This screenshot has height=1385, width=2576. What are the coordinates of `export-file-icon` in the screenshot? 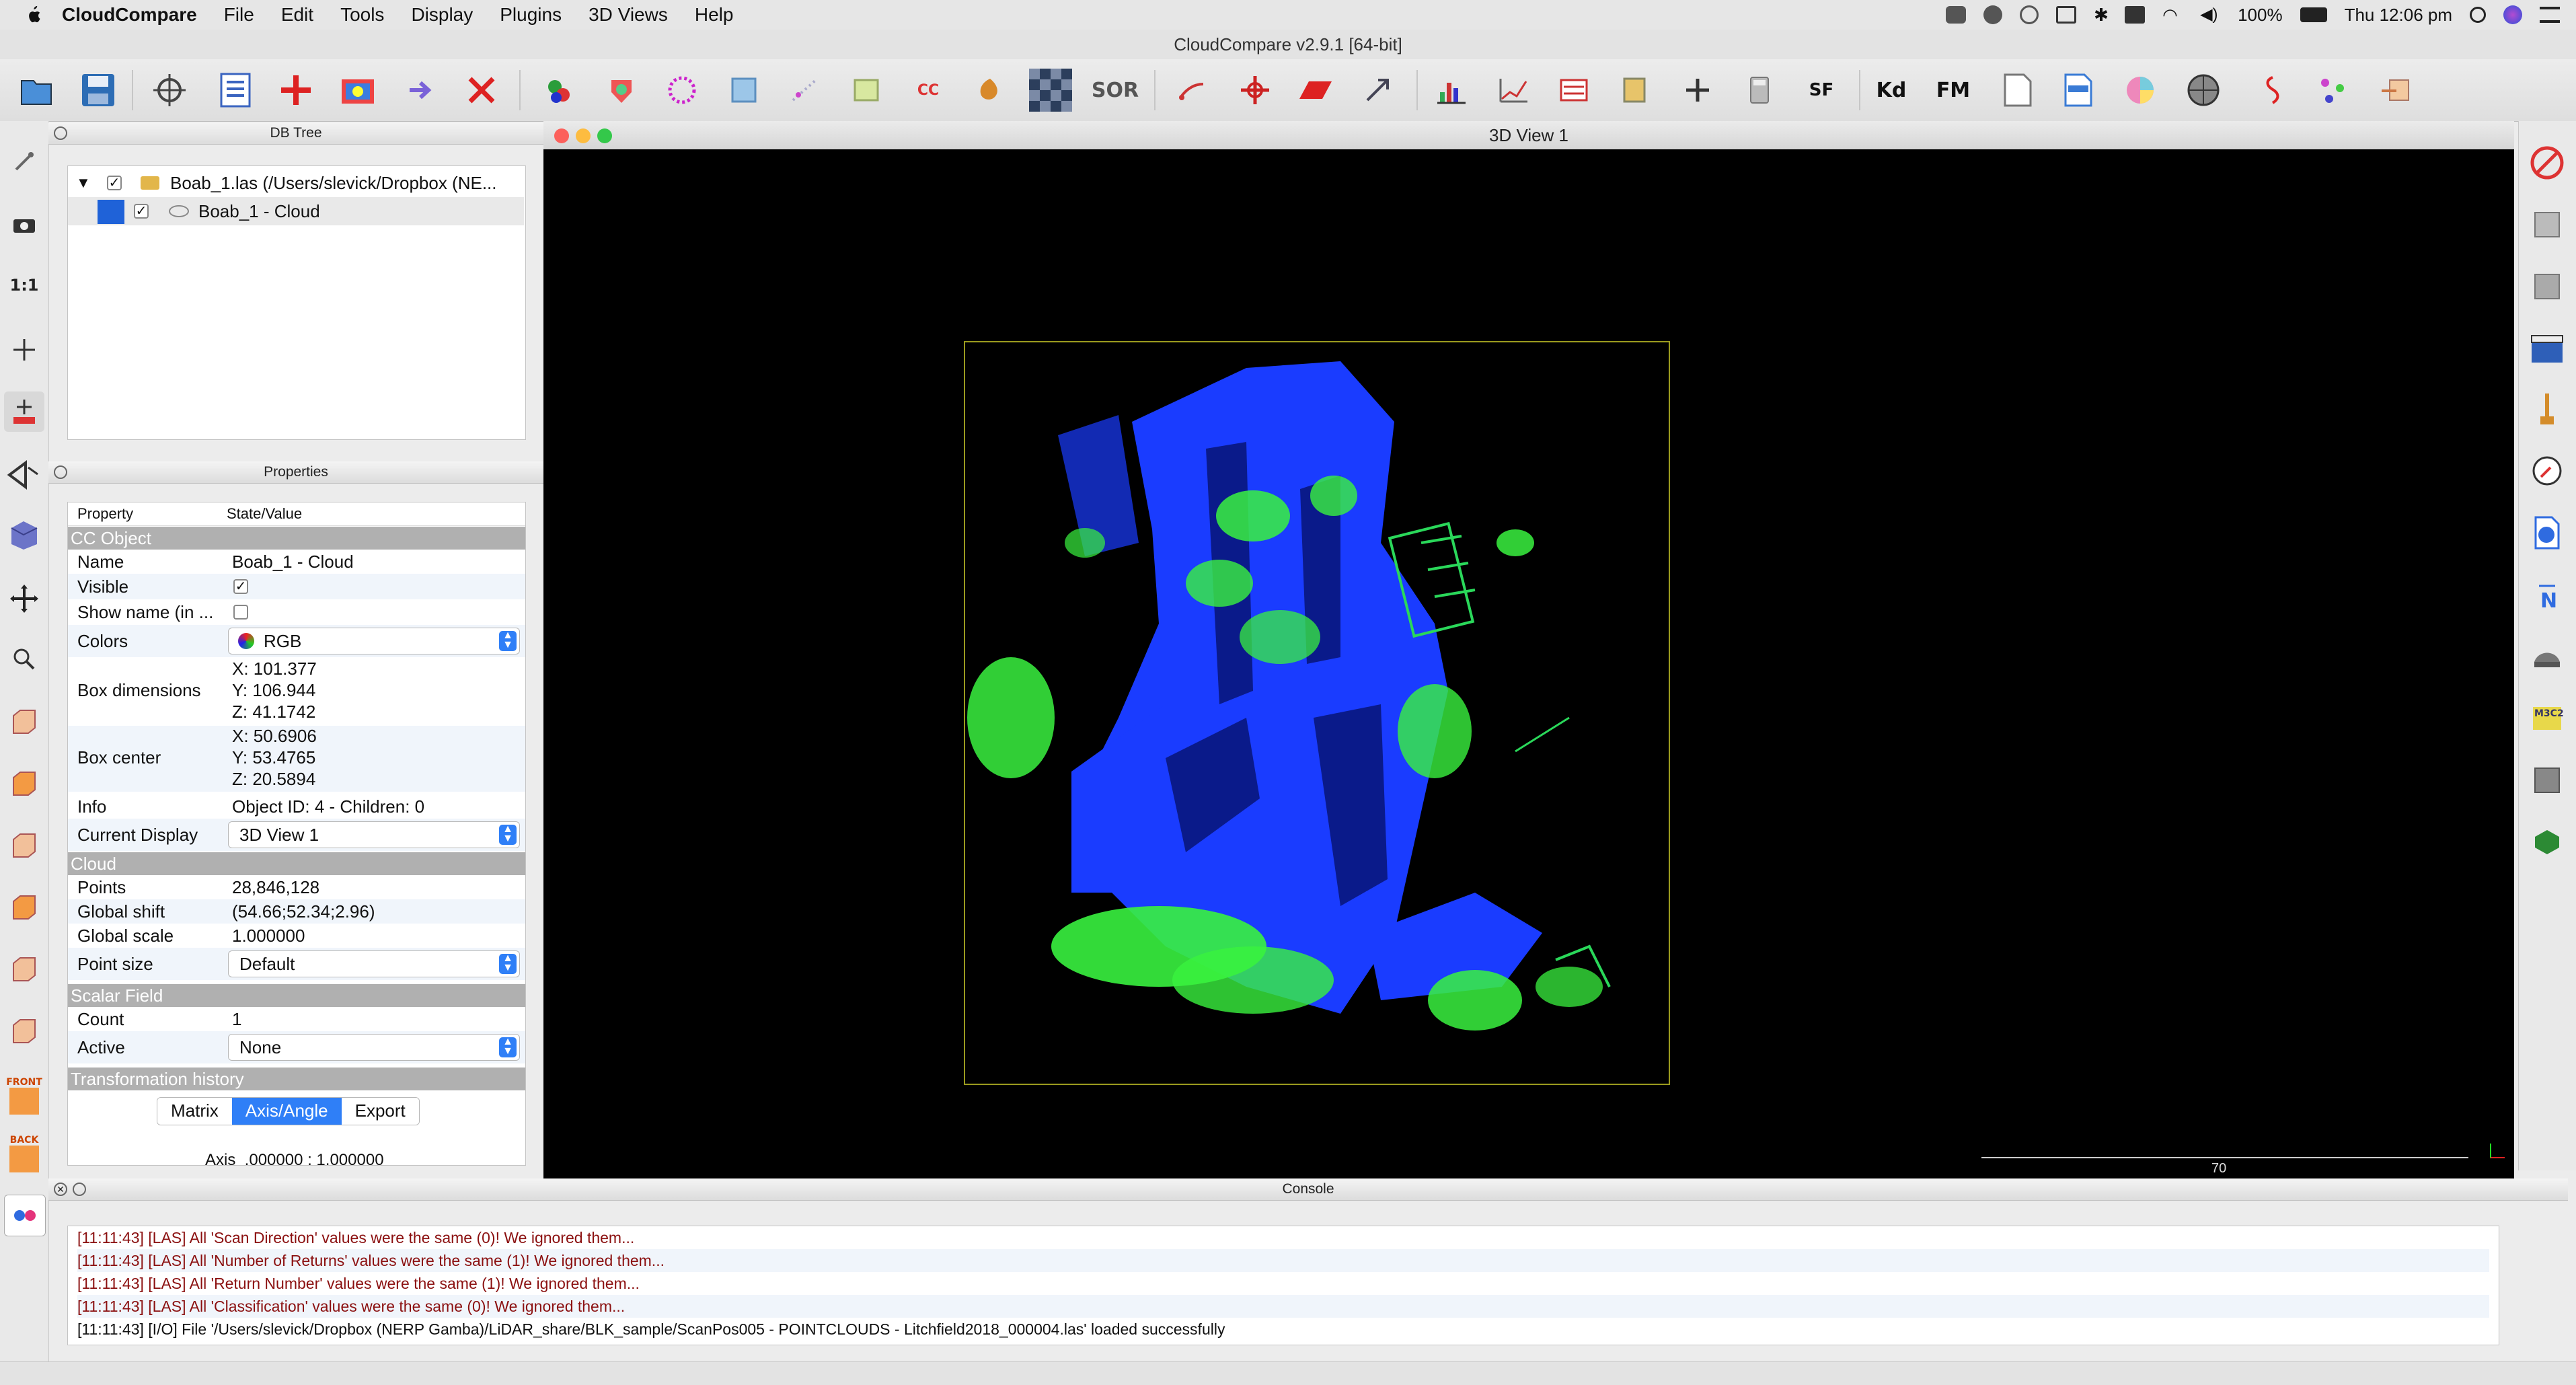 It's located at (2017, 90).